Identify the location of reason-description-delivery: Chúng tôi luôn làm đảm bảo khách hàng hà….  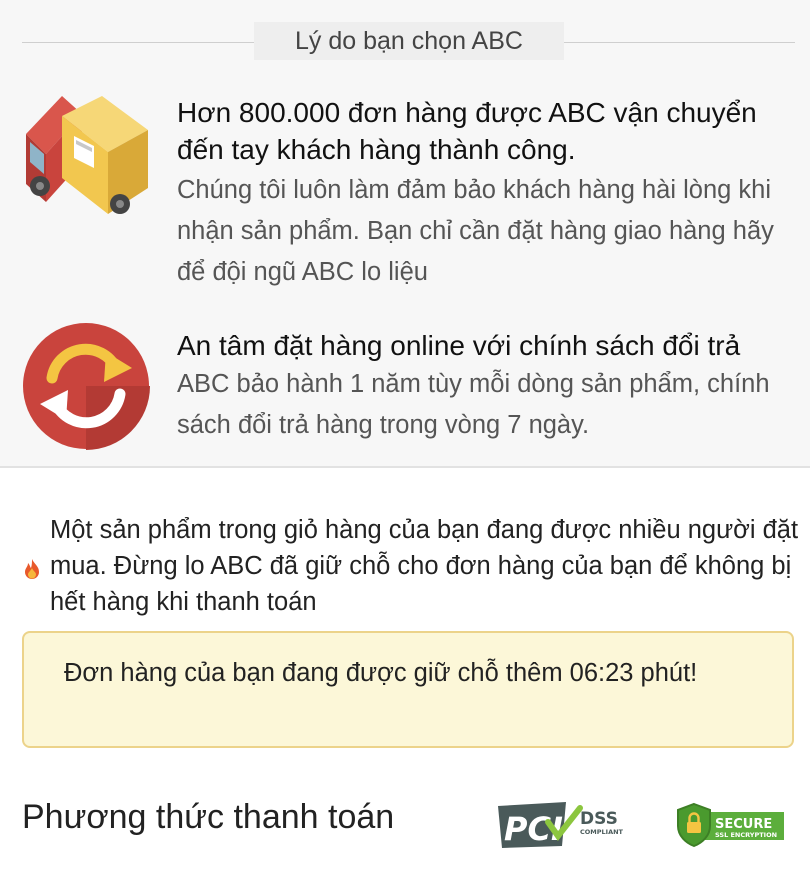
(475, 231).